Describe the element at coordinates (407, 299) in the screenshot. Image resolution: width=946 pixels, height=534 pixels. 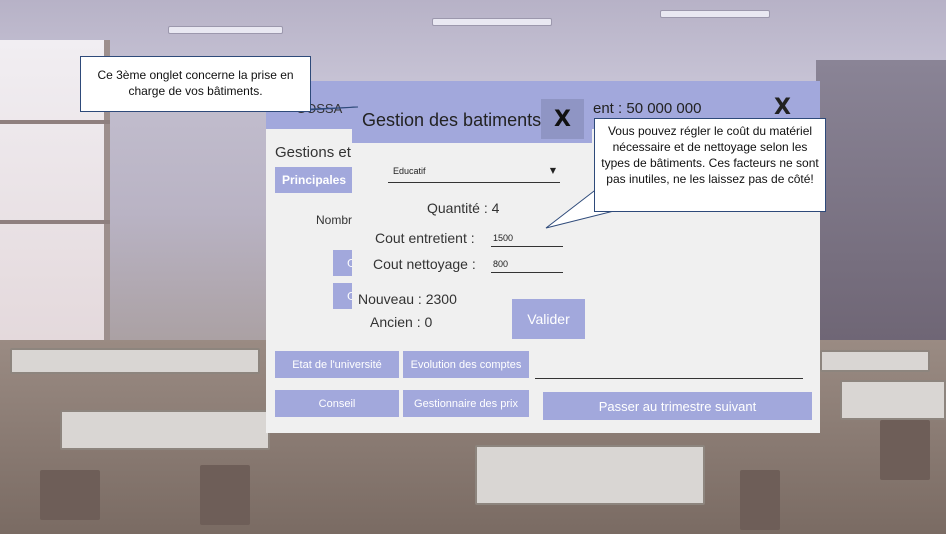
I see `nouveau-label: Nouveau : 2300` at that location.